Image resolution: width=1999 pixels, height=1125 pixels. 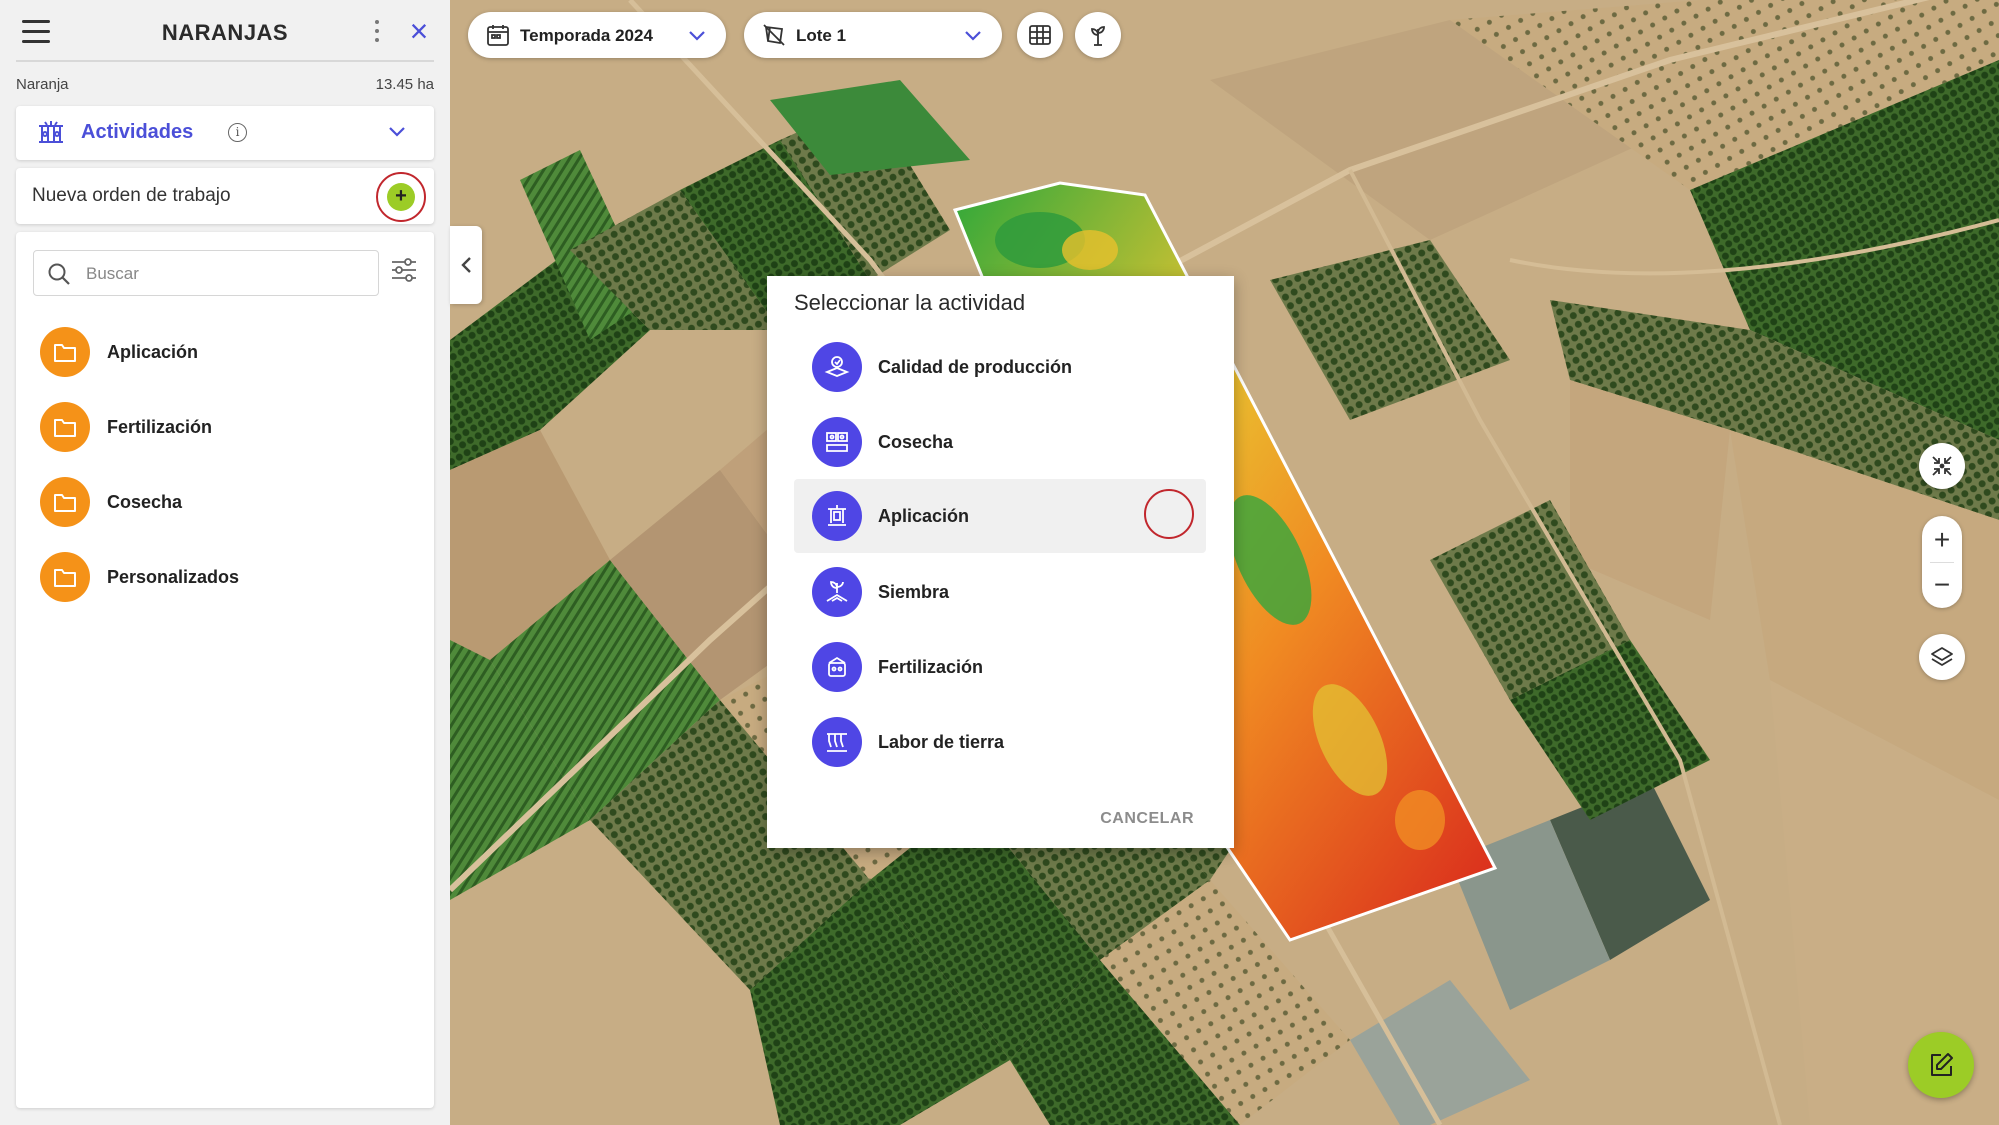 I want to click on folder-label: Fertilización, so click(x=160, y=427).